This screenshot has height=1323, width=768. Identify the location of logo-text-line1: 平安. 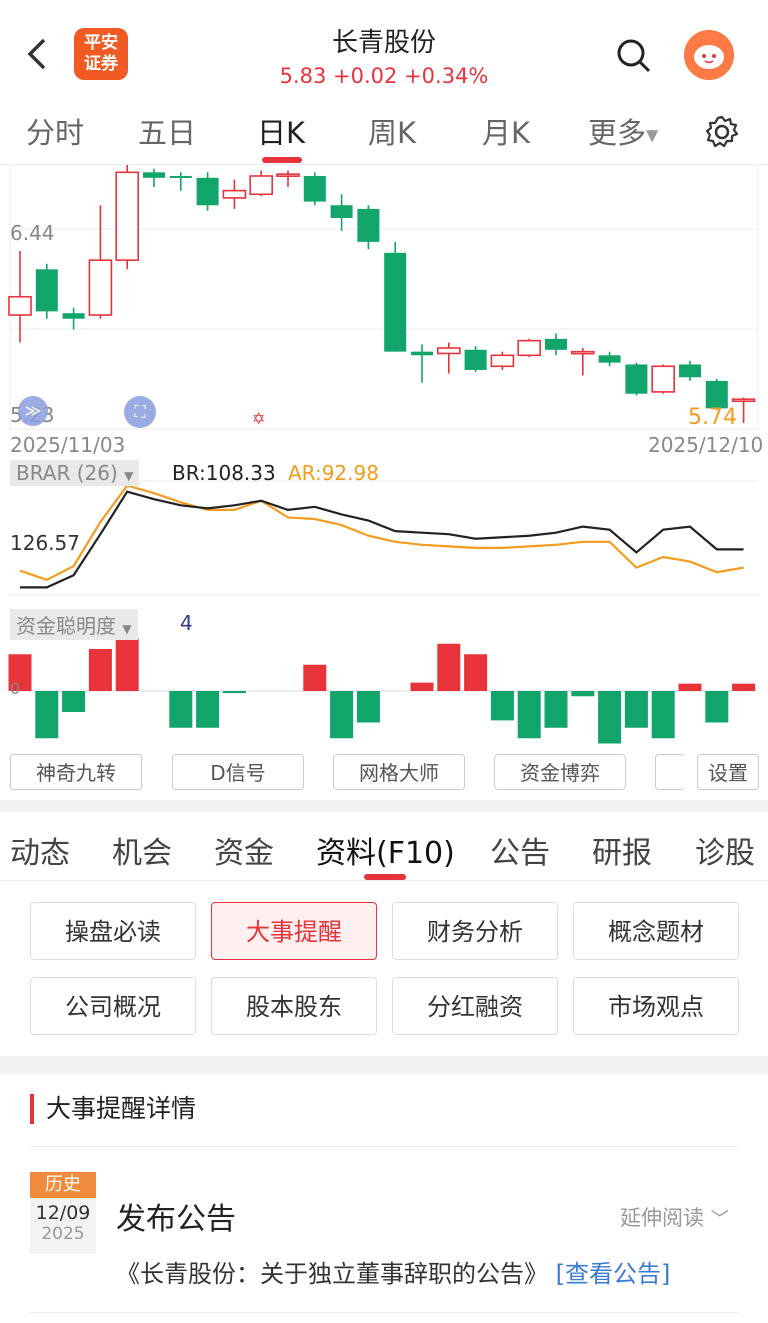
(101, 43).